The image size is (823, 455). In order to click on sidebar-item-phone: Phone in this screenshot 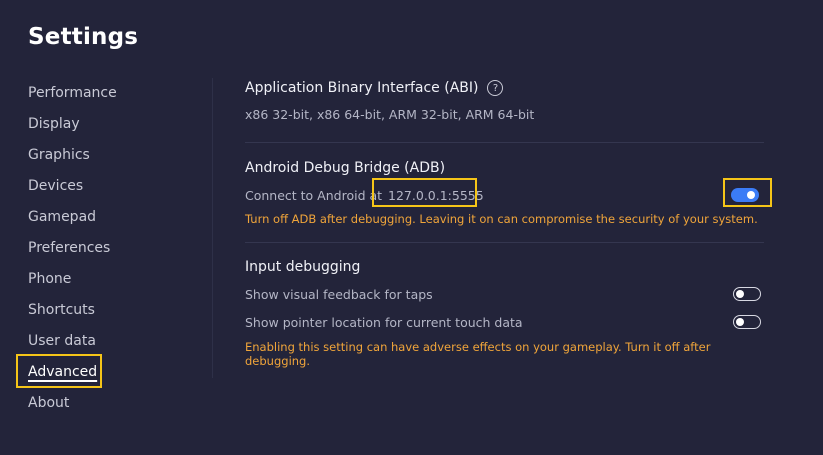, I will do `click(113, 283)`.